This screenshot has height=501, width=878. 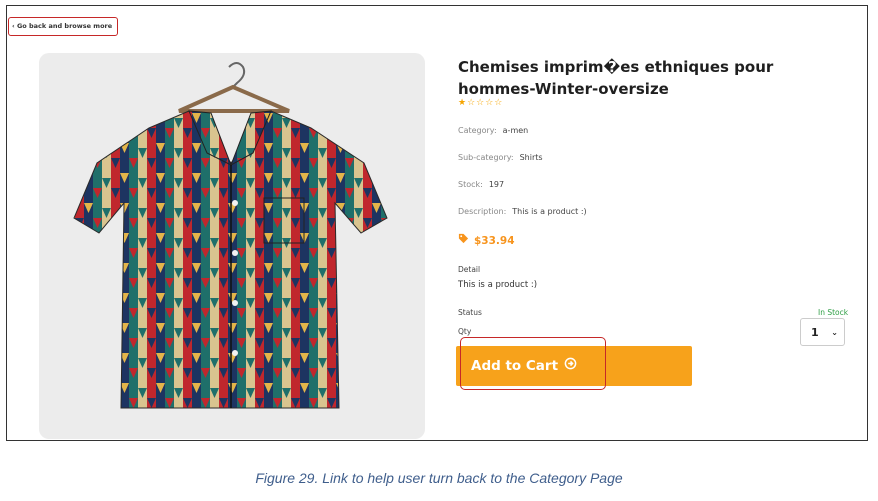 I want to click on price: $33.94, so click(x=486, y=240).